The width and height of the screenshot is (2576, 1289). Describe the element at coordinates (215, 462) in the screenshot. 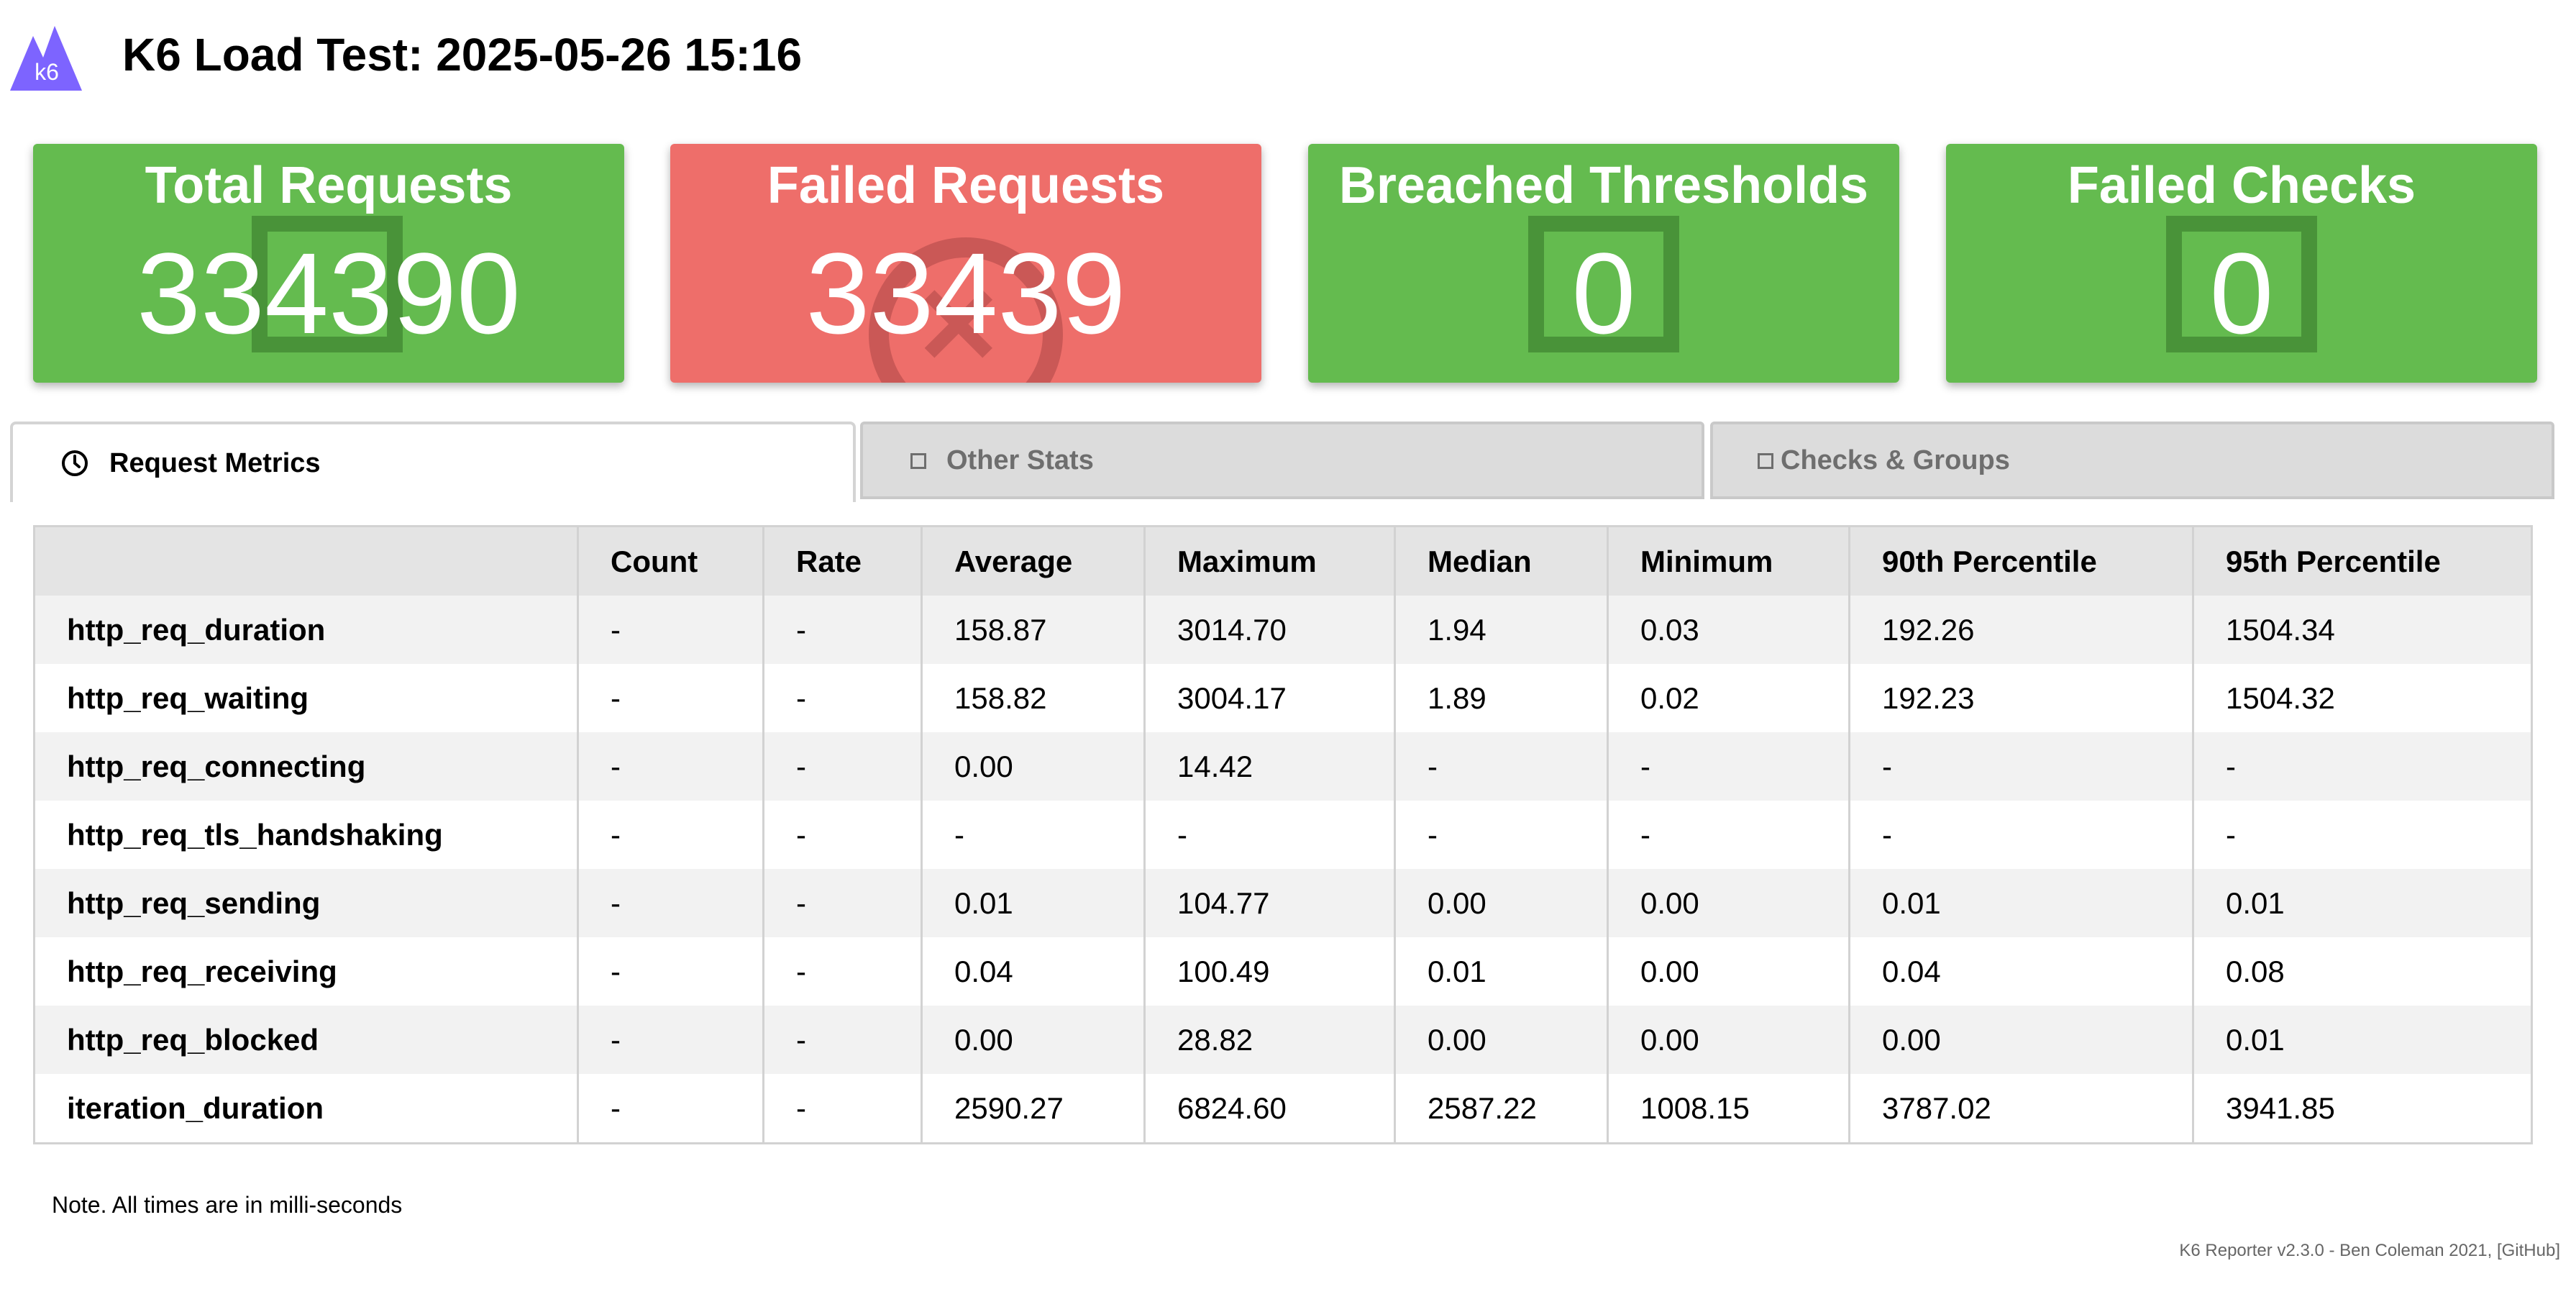

I see `tab-label: Request Metrics` at that location.